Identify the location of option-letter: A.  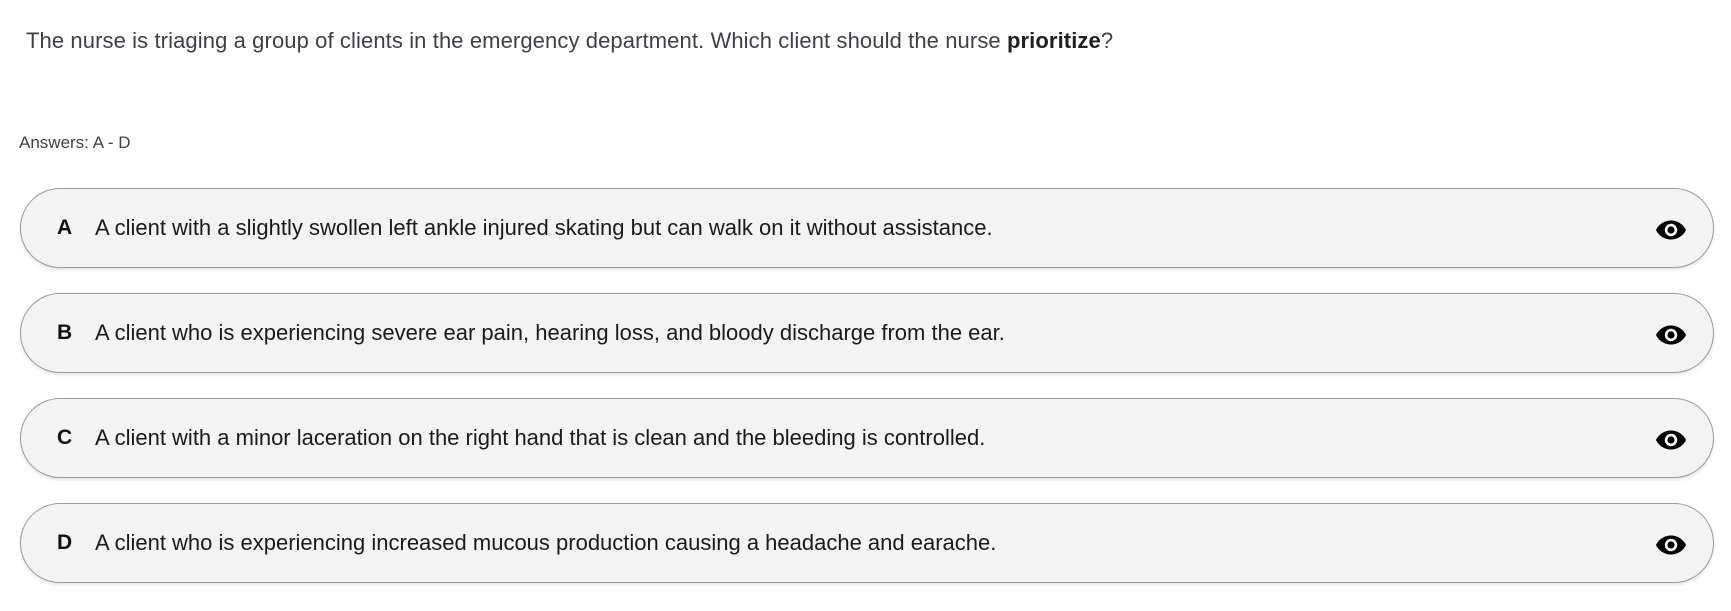
(65, 227).